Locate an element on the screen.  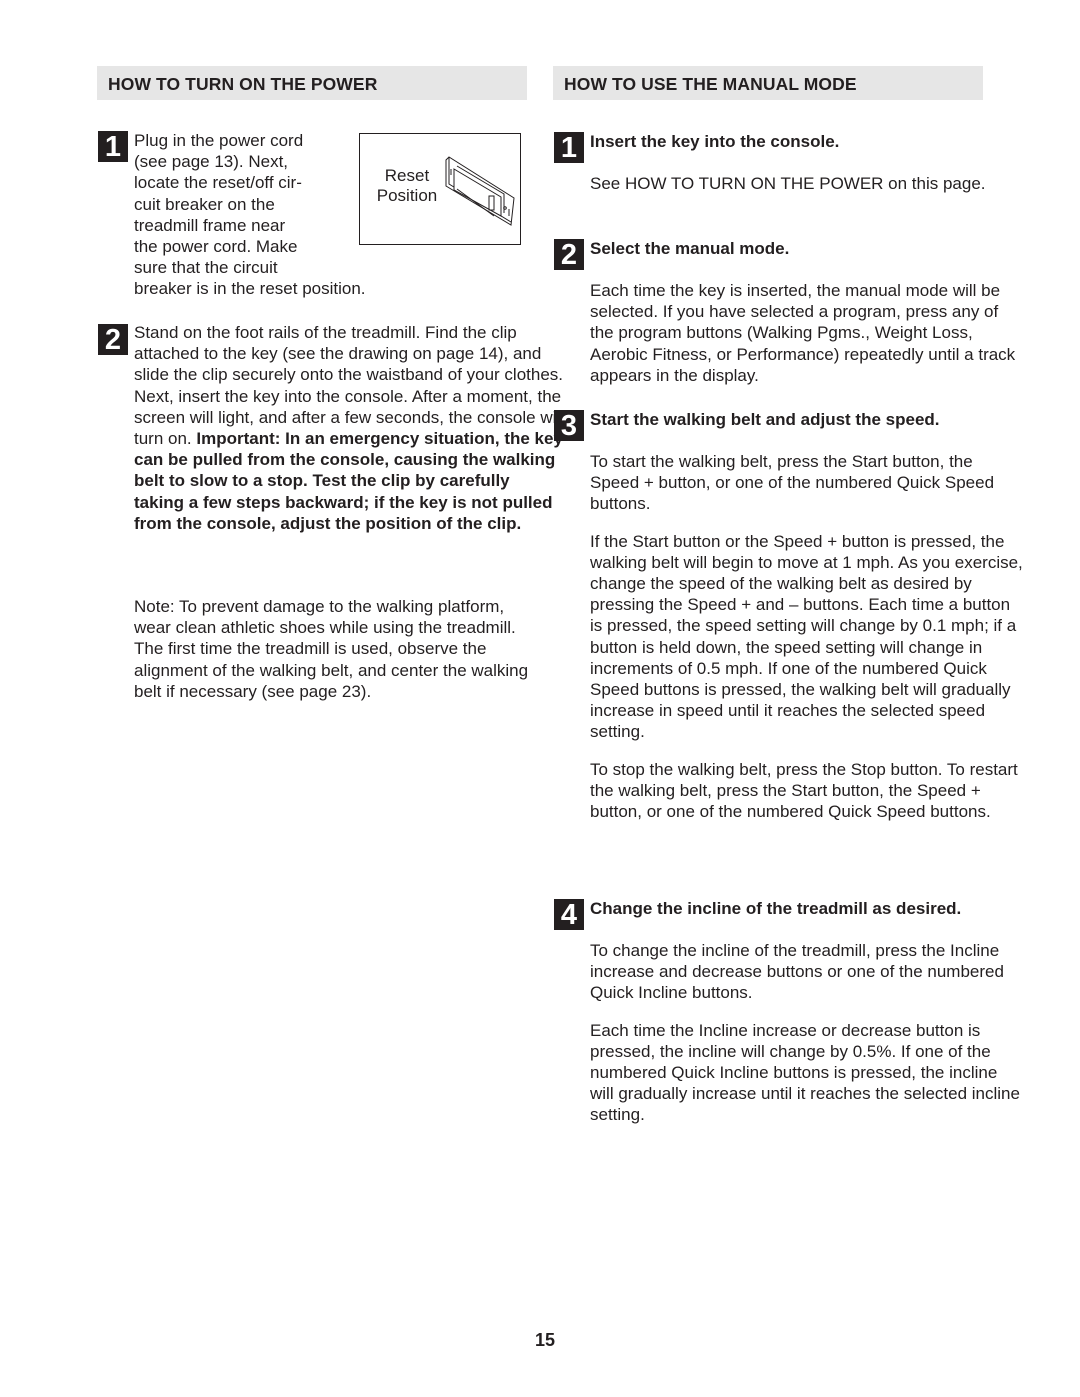
reset-position-figure: Reset Position is located at coordinates (440, 189).